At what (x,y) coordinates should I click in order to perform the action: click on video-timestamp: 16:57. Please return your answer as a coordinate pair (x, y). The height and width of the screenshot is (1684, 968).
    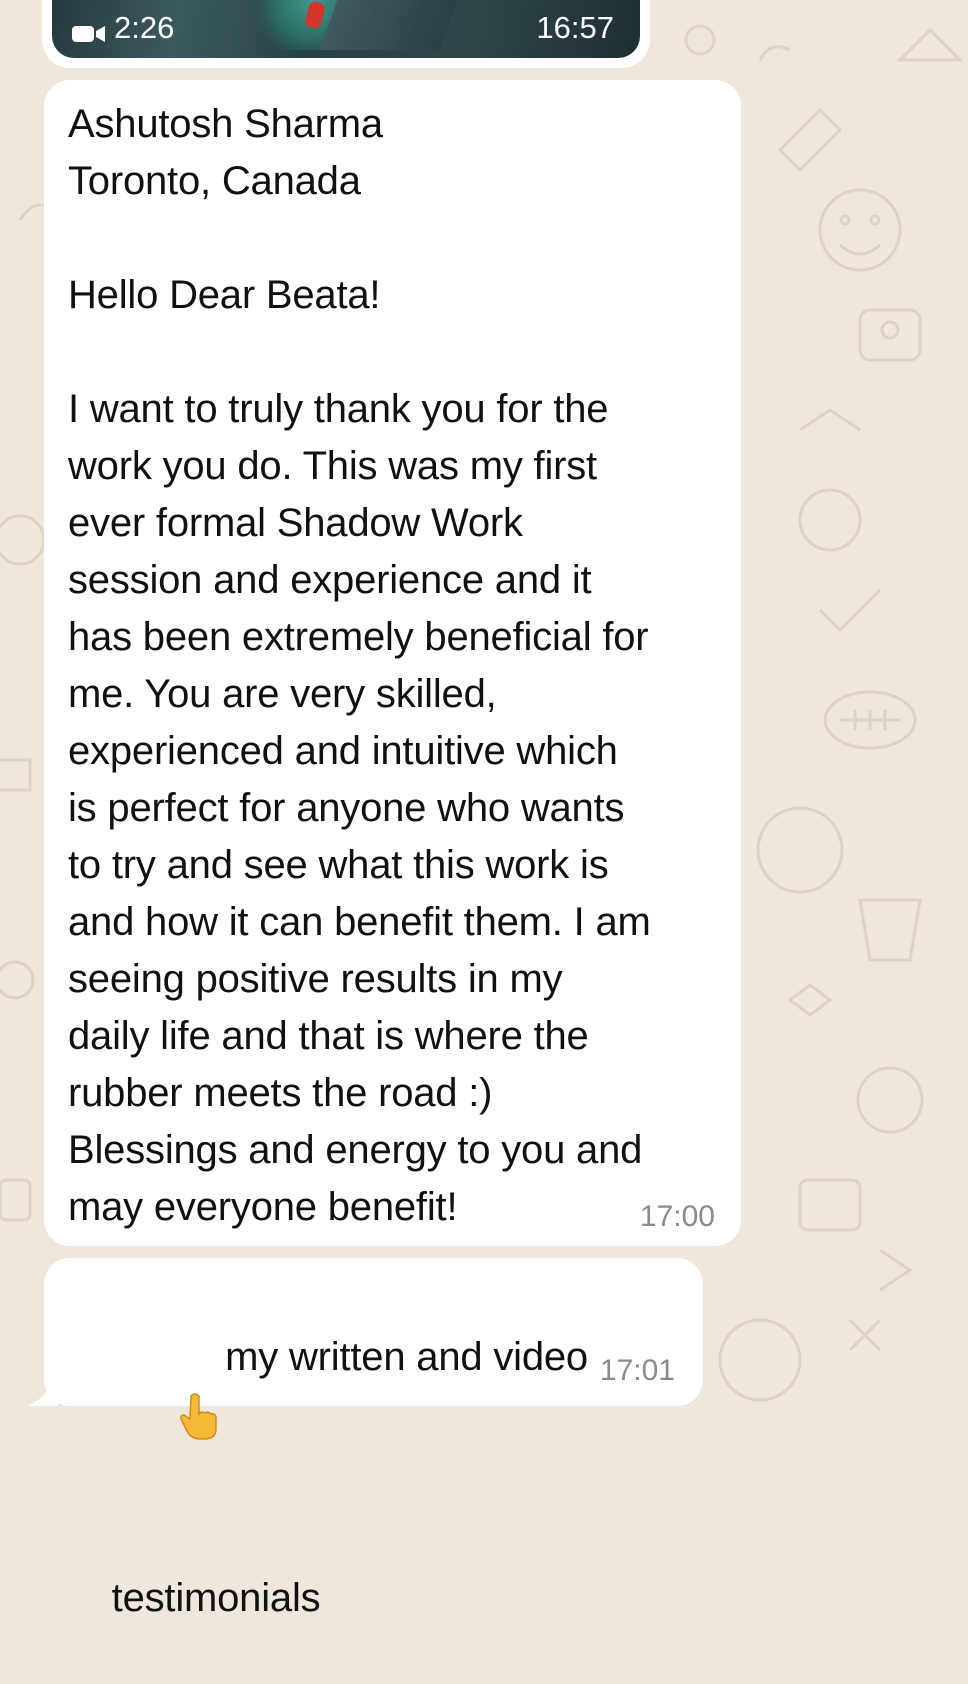
    Looking at the image, I should click on (575, 27).